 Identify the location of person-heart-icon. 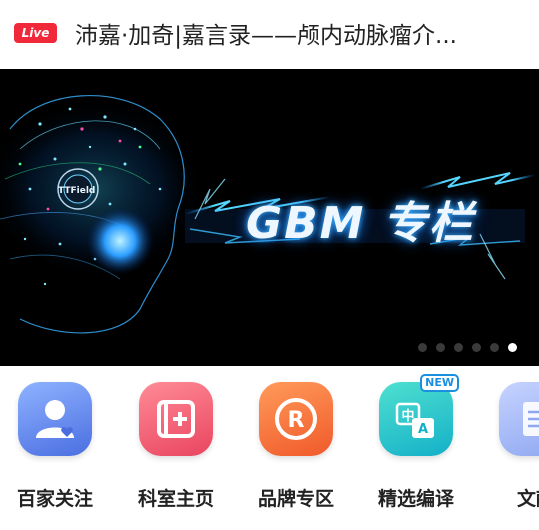
(55, 419).